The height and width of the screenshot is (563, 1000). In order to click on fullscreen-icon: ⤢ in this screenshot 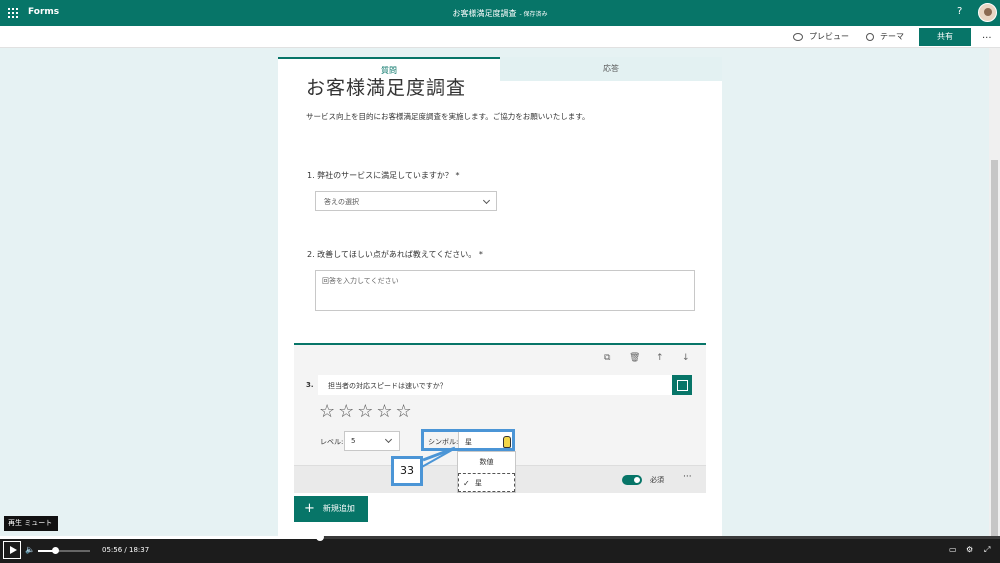, I will do `click(987, 550)`.